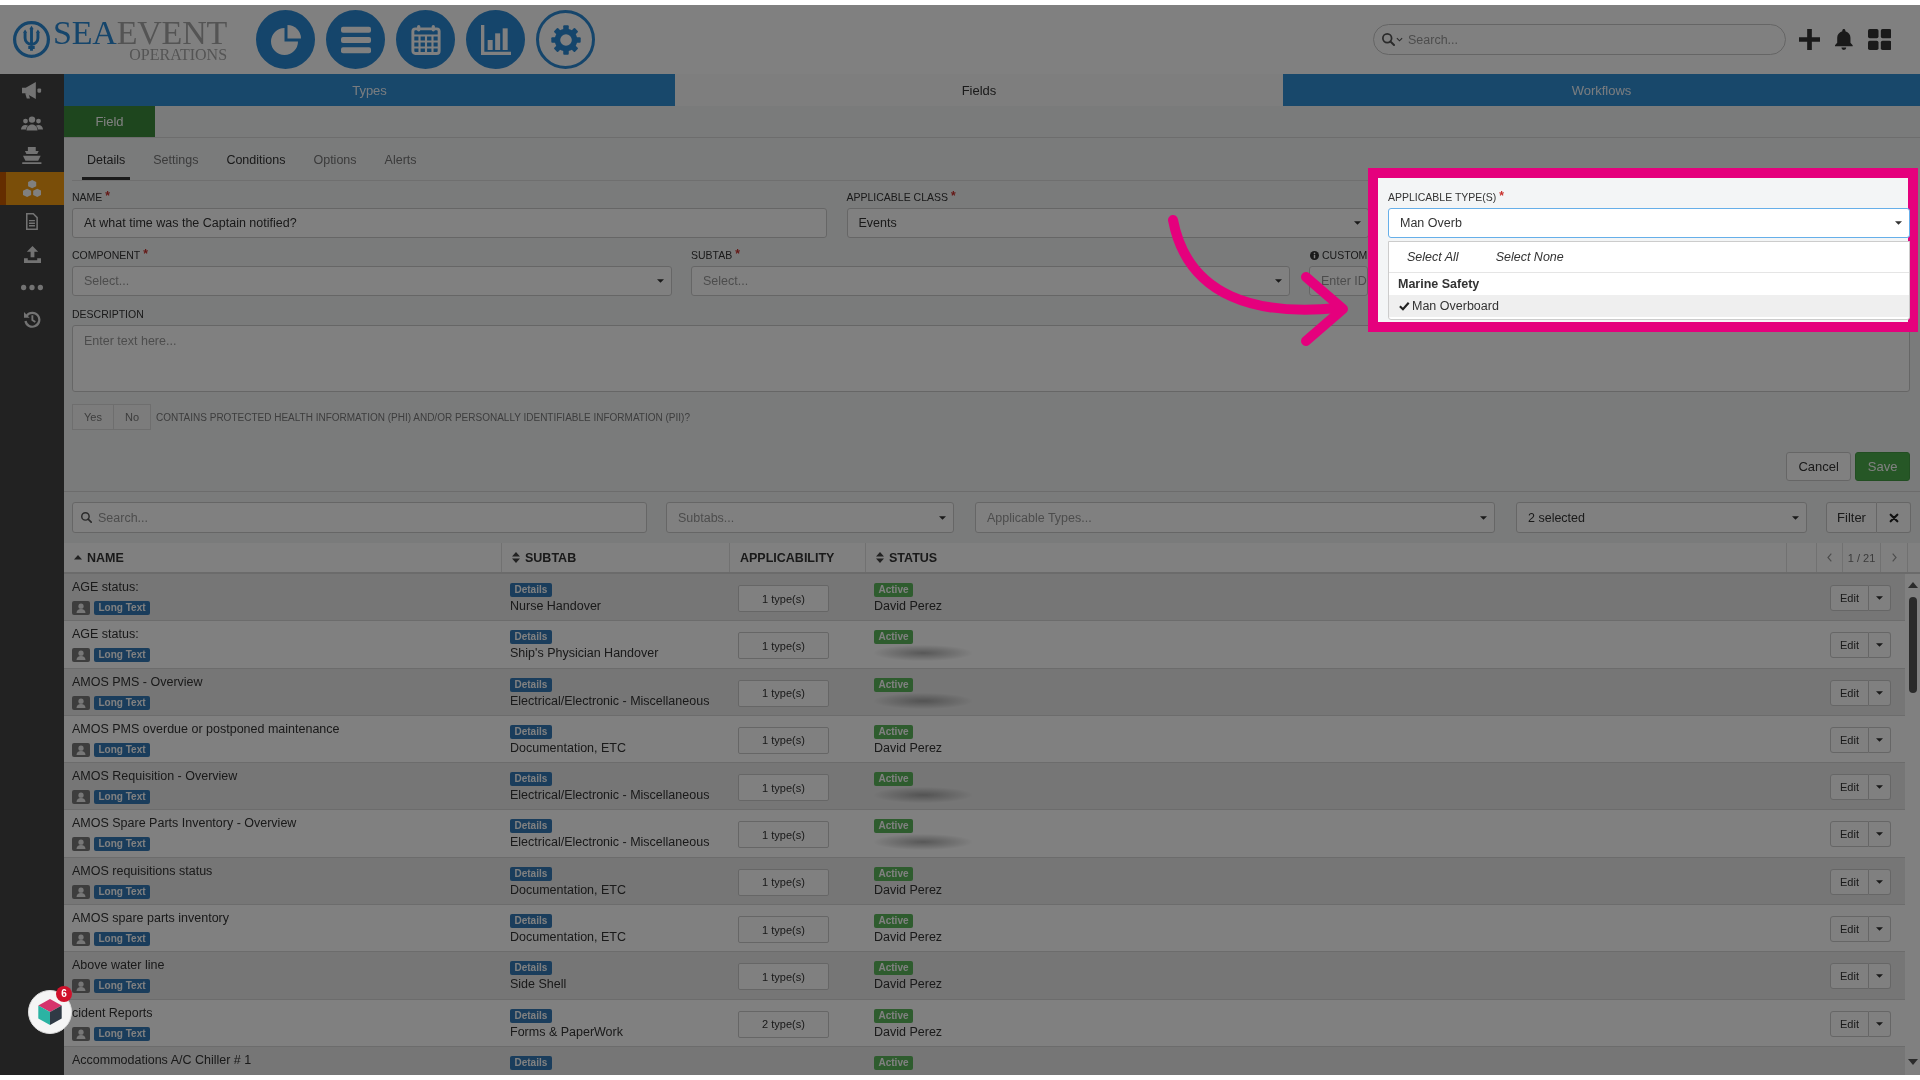  Describe the element at coordinates (106, 159) in the screenshot. I see `form-tab: Details` at that location.